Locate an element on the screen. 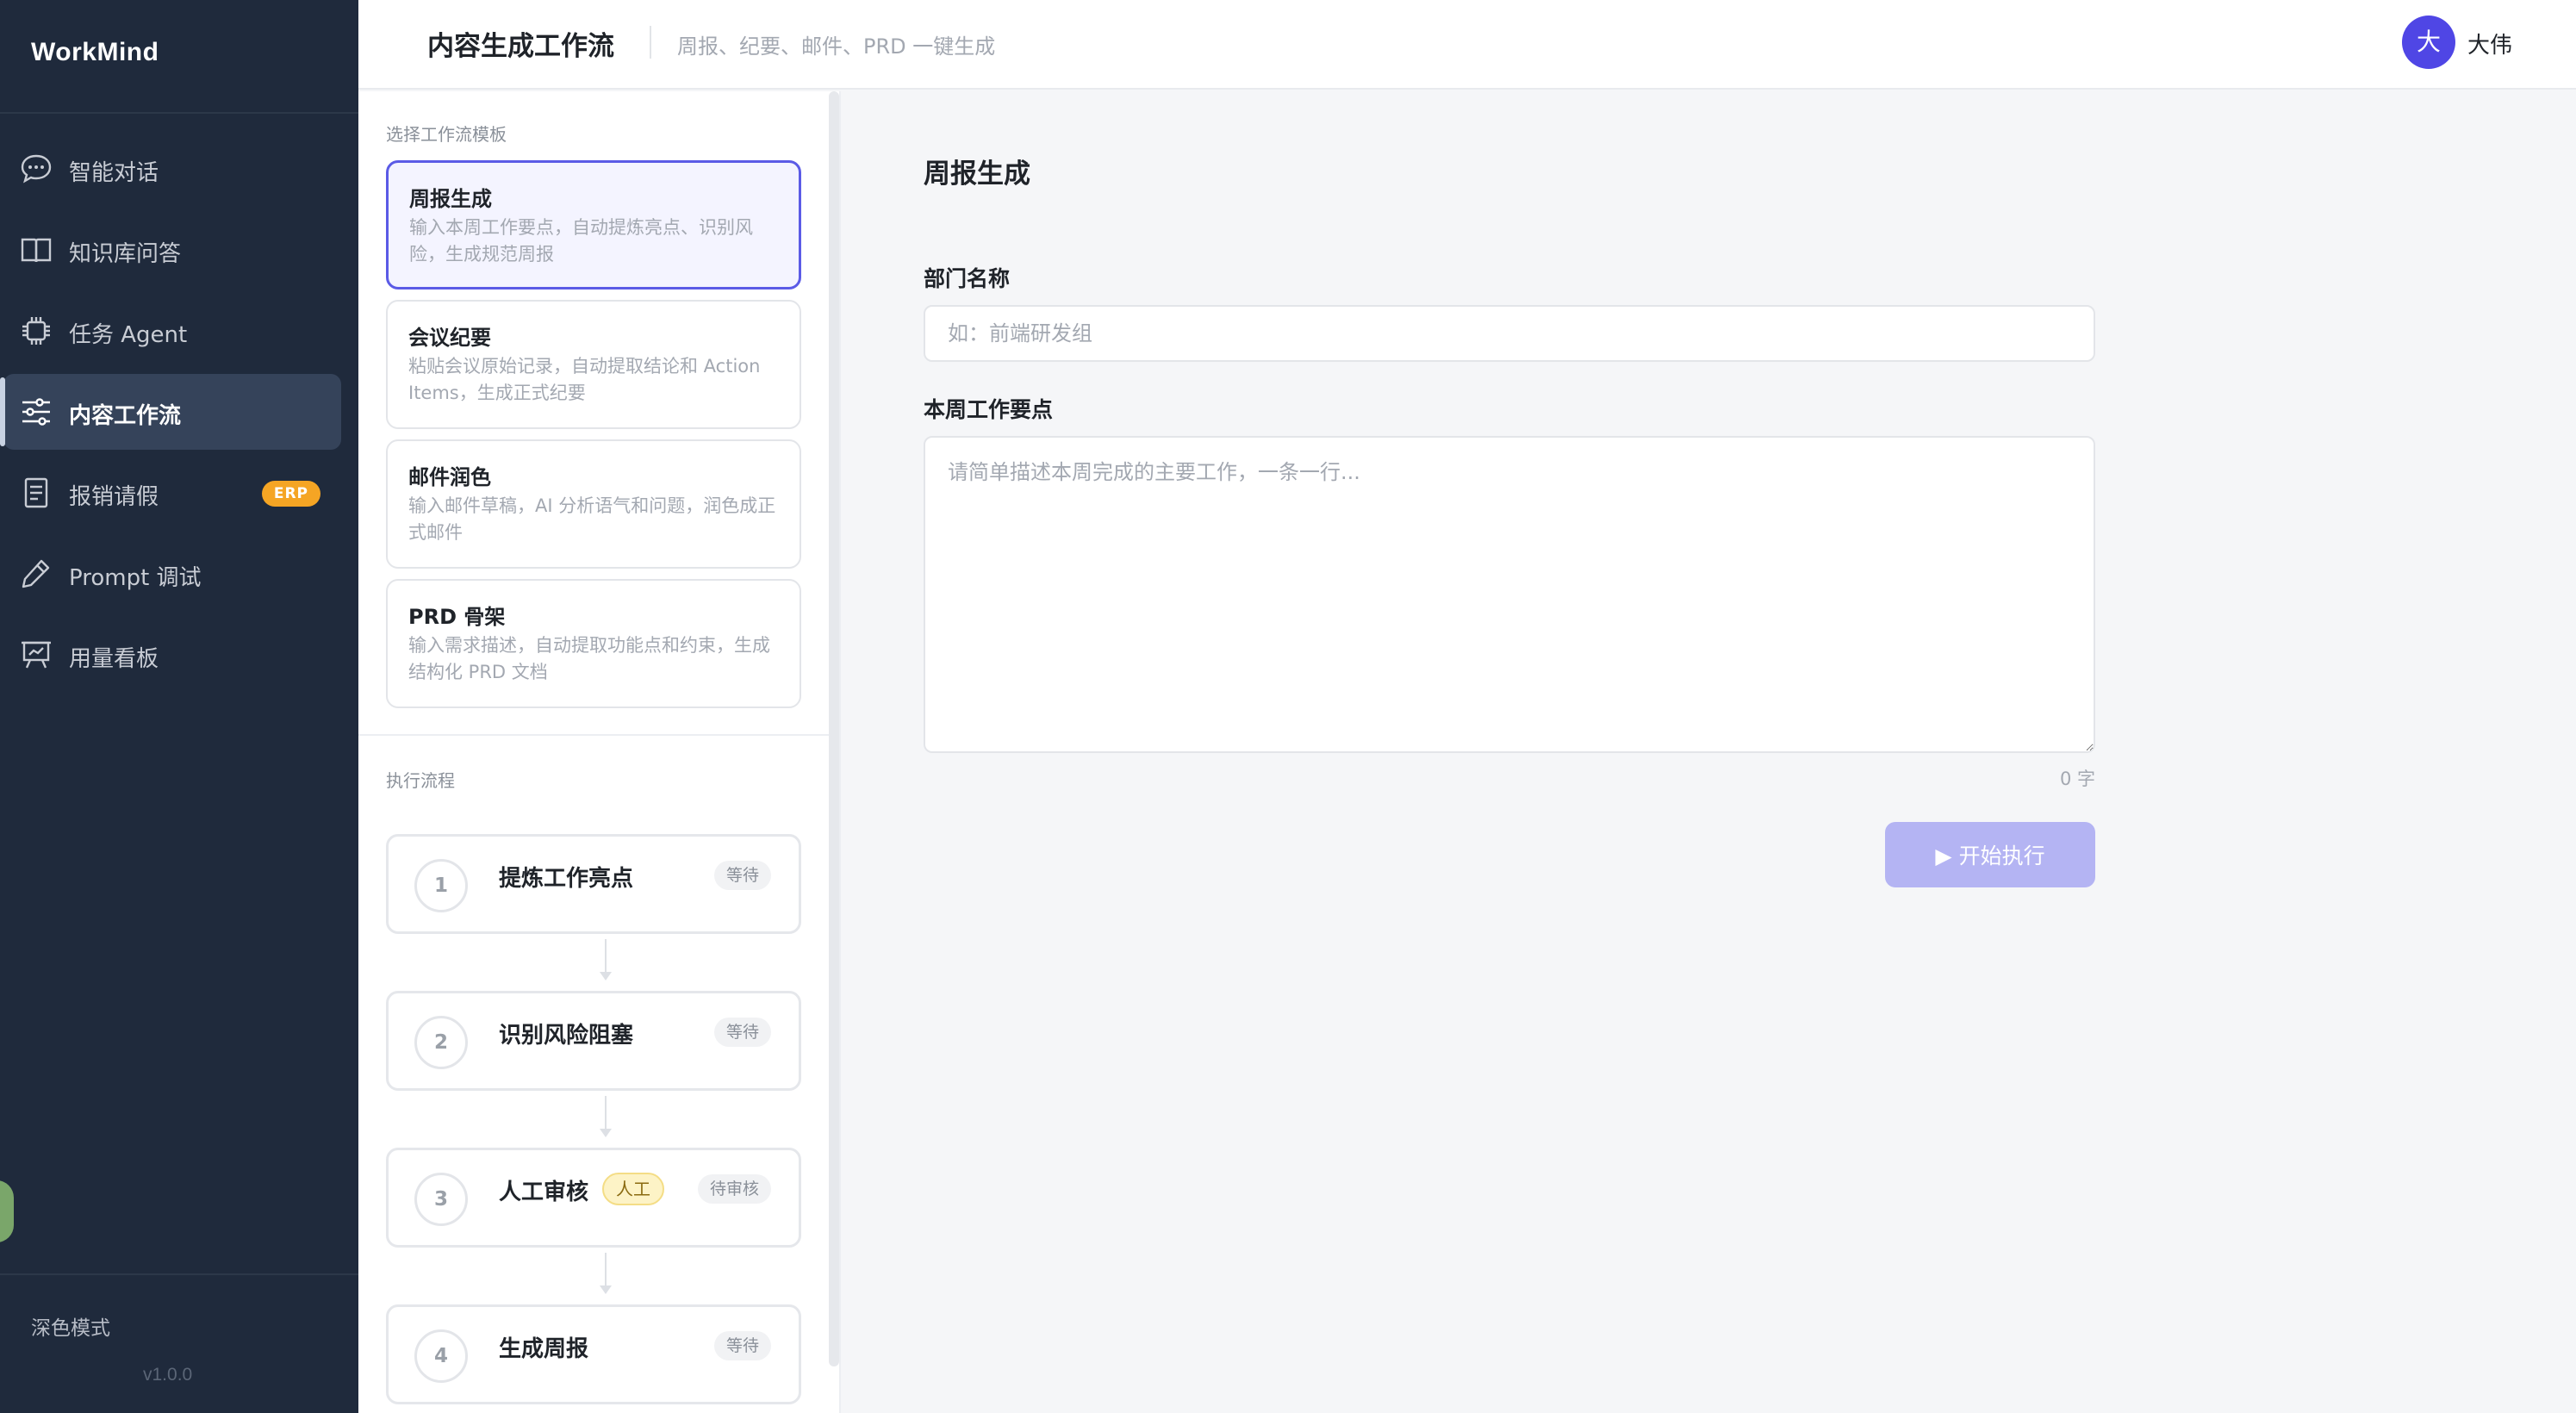  template-card-email-polish: 邮件润色 输入邮件草稿，AI 分析语气和问题，润色成正式邮件 is located at coordinates (594, 504).